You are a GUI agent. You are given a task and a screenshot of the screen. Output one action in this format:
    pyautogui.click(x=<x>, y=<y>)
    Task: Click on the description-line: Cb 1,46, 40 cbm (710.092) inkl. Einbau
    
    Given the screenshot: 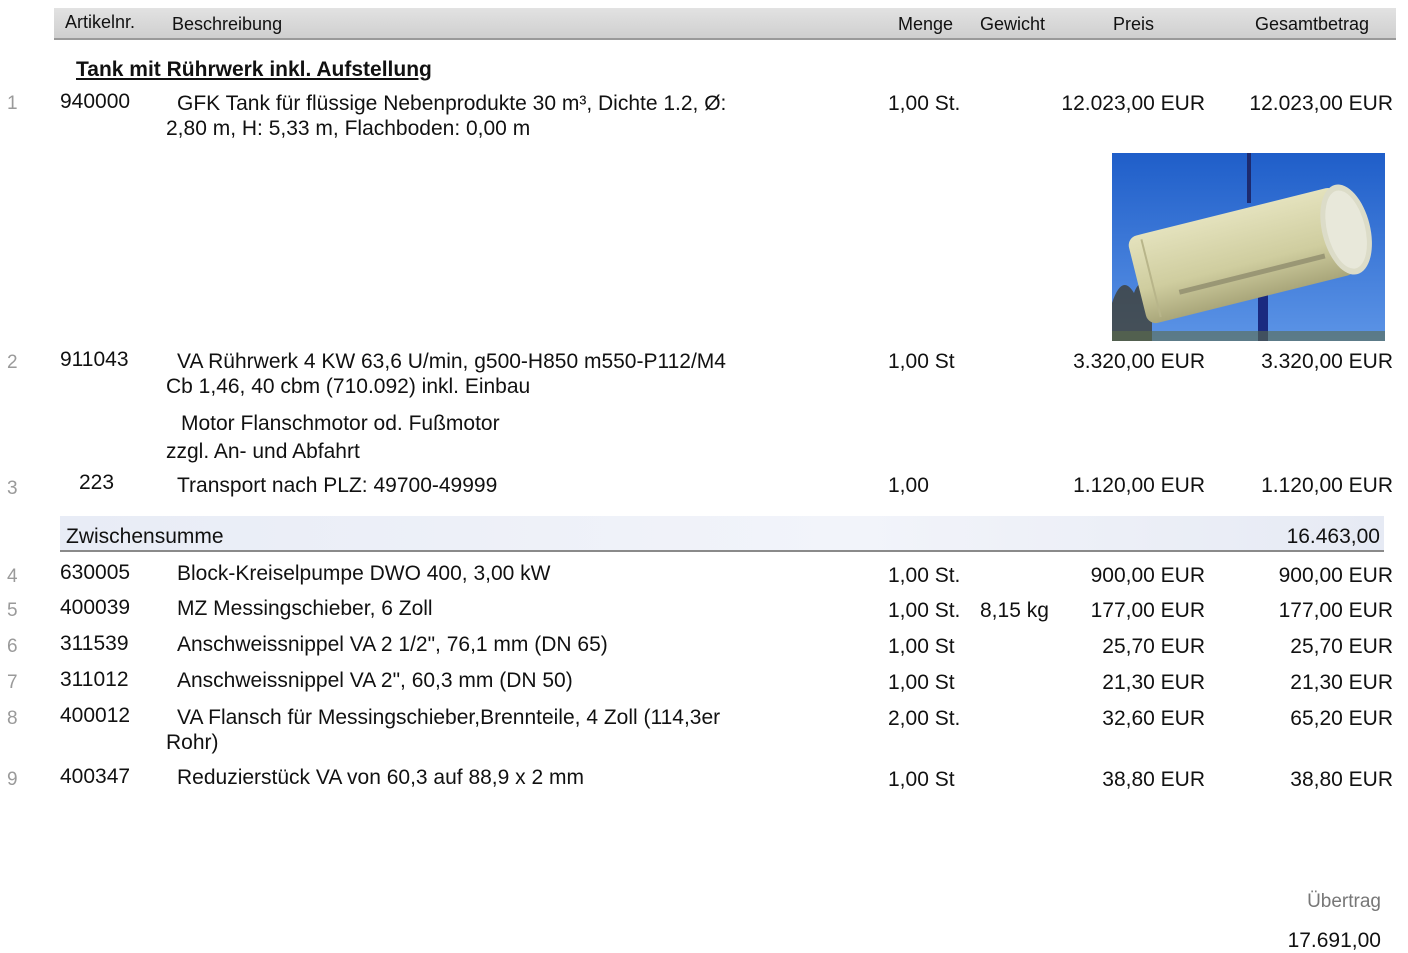 What is the action you would take?
    pyautogui.click(x=348, y=386)
    